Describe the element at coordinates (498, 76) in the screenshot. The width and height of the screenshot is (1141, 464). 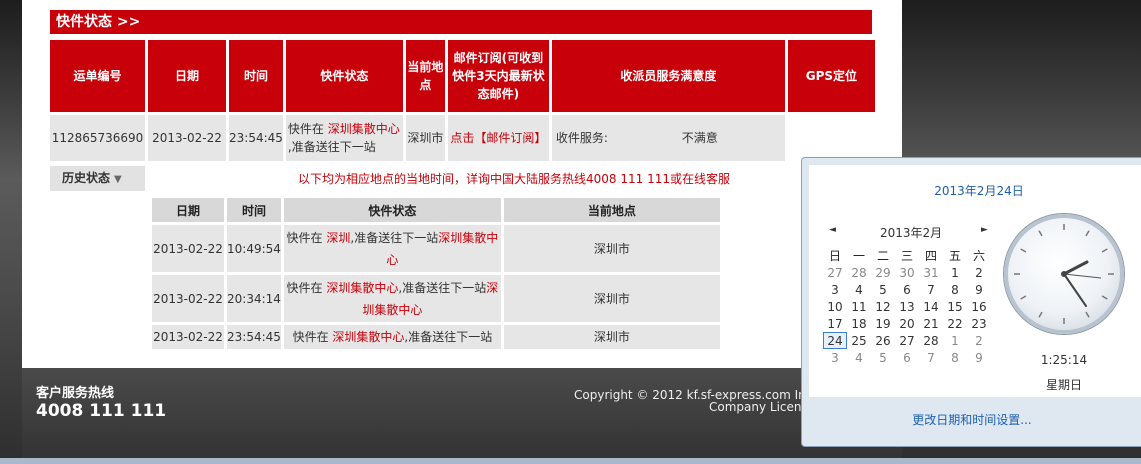
I see `header-subscribe: 邮件订阅(可收到快件3天内最新状态邮件)` at that location.